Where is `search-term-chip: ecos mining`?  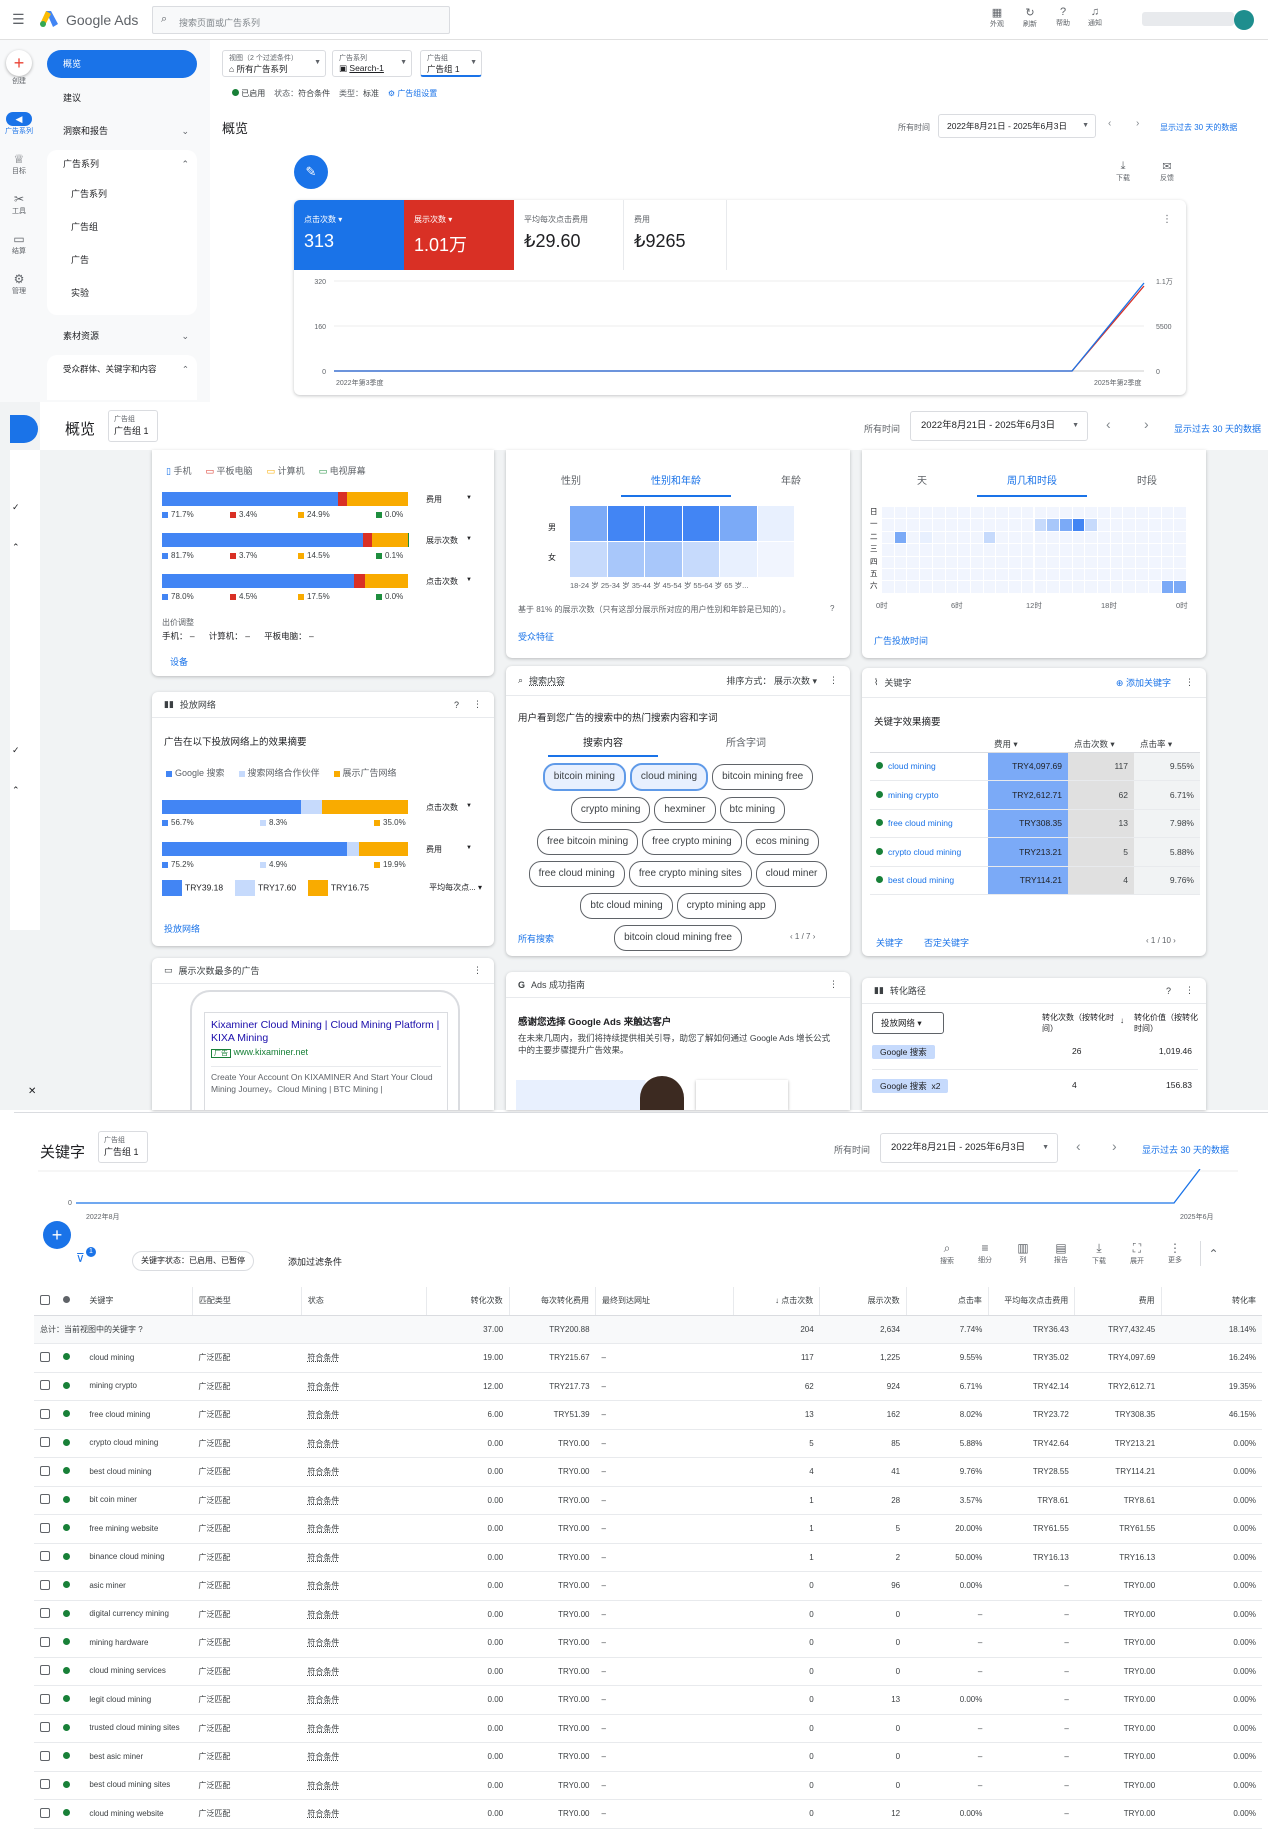
search-term-chip: ecos mining is located at coordinates (782, 842).